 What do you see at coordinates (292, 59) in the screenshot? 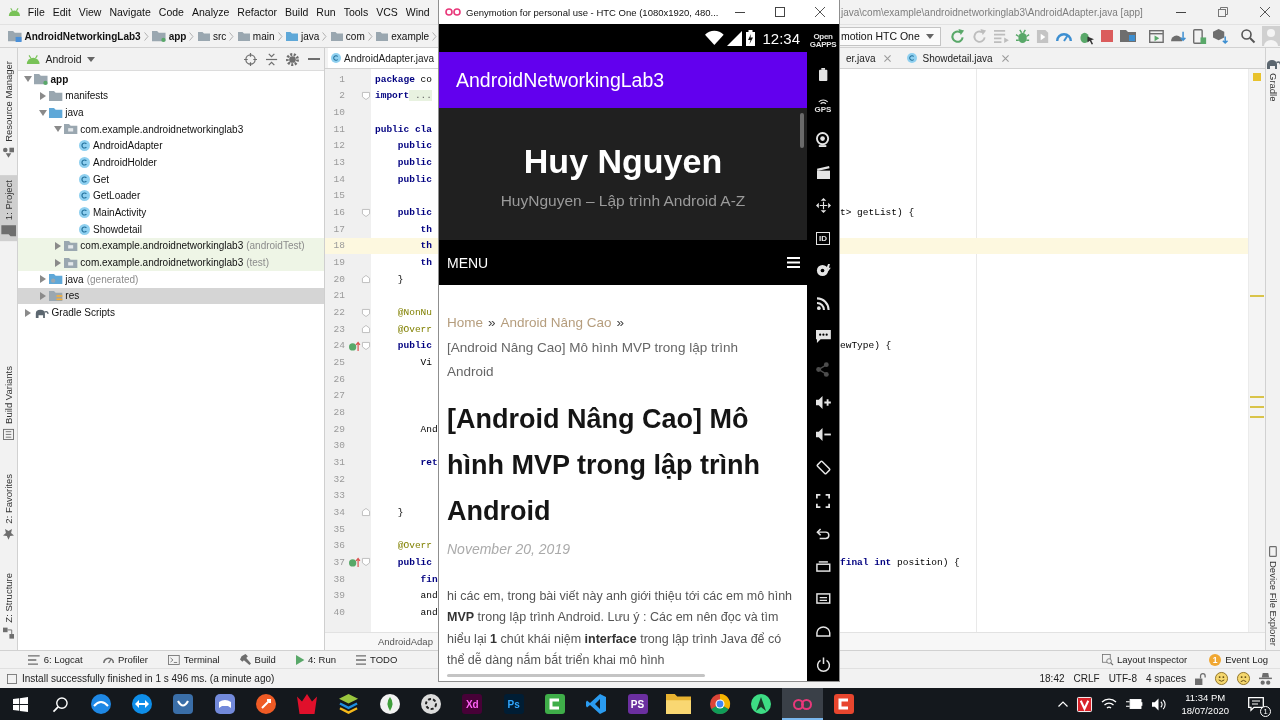
I see `settings-icon` at bounding box center [292, 59].